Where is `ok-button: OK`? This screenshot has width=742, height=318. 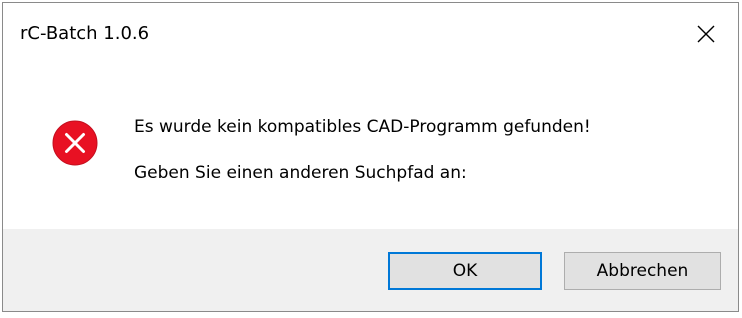
ok-button: OK is located at coordinates (465, 271).